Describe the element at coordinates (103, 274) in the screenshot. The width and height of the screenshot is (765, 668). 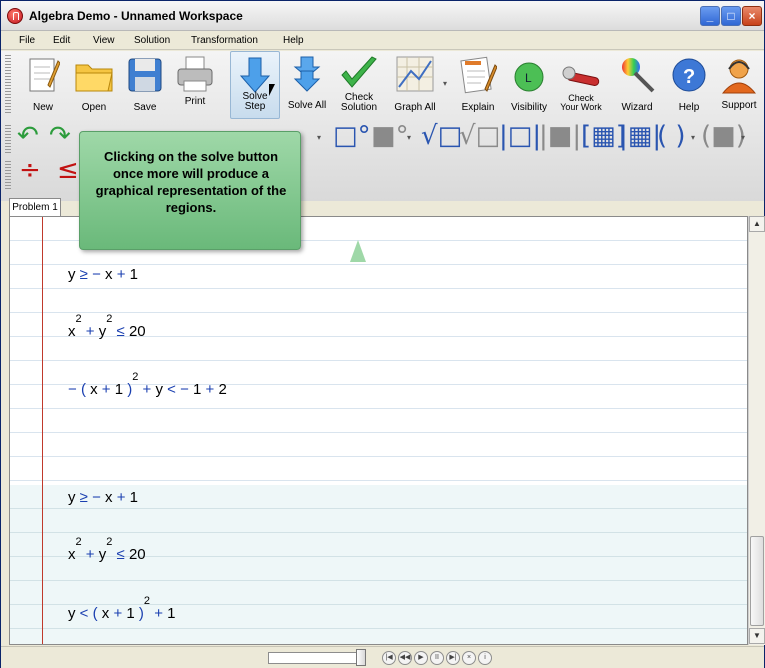
I see `equation-1: y ≥ − x + 1` at that location.